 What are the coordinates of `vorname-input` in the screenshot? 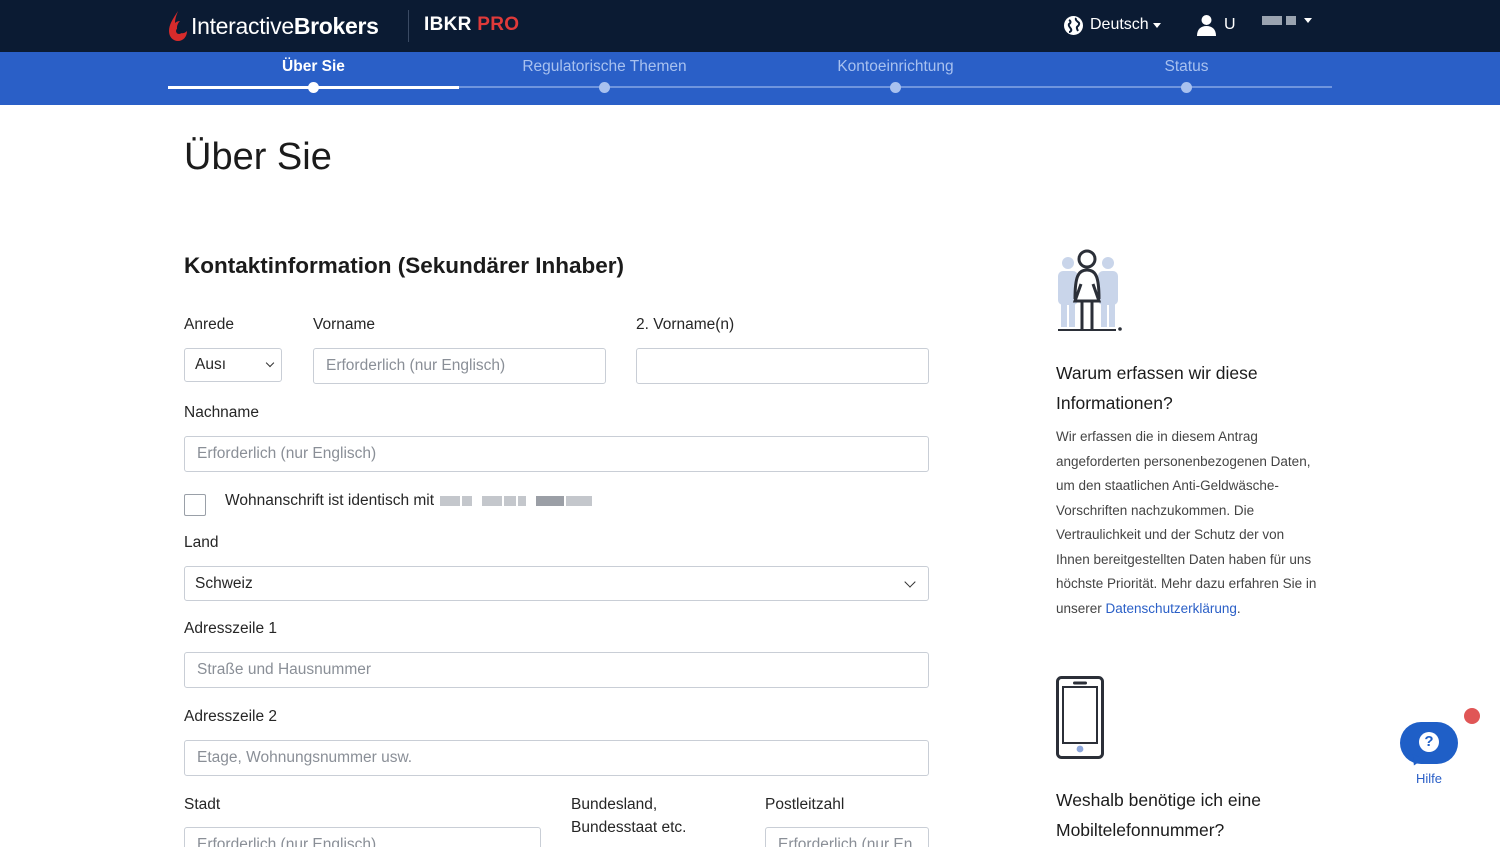 It's located at (459, 366).